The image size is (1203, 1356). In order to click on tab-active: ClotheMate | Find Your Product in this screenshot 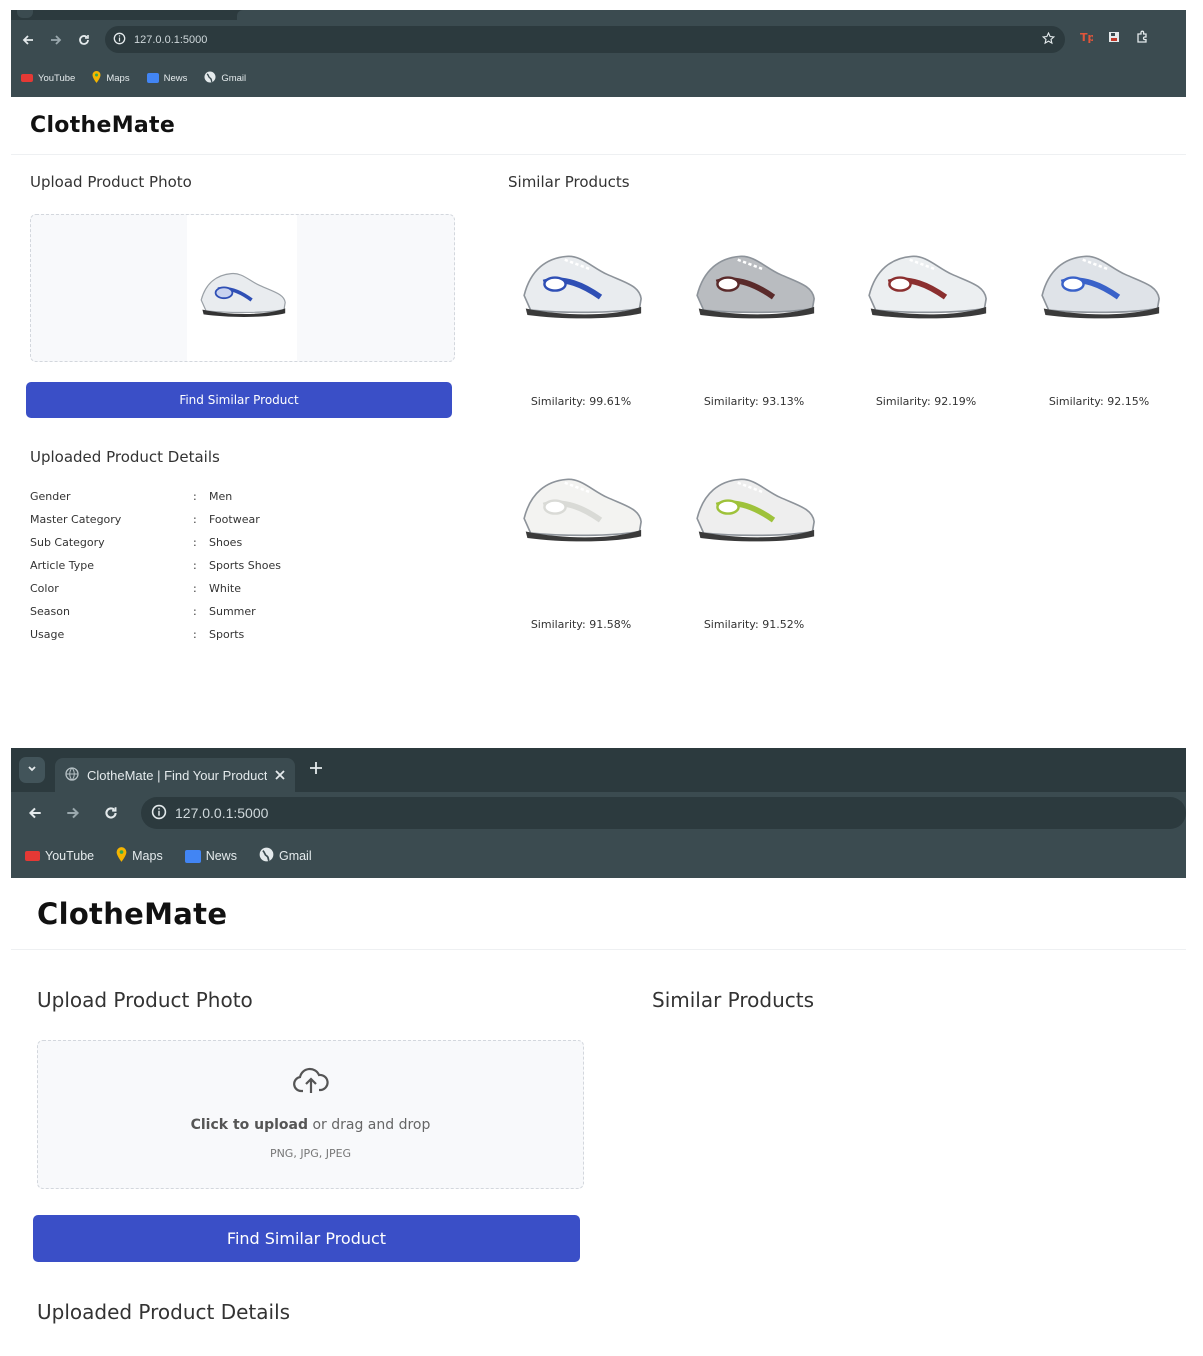, I will do `click(175, 775)`.